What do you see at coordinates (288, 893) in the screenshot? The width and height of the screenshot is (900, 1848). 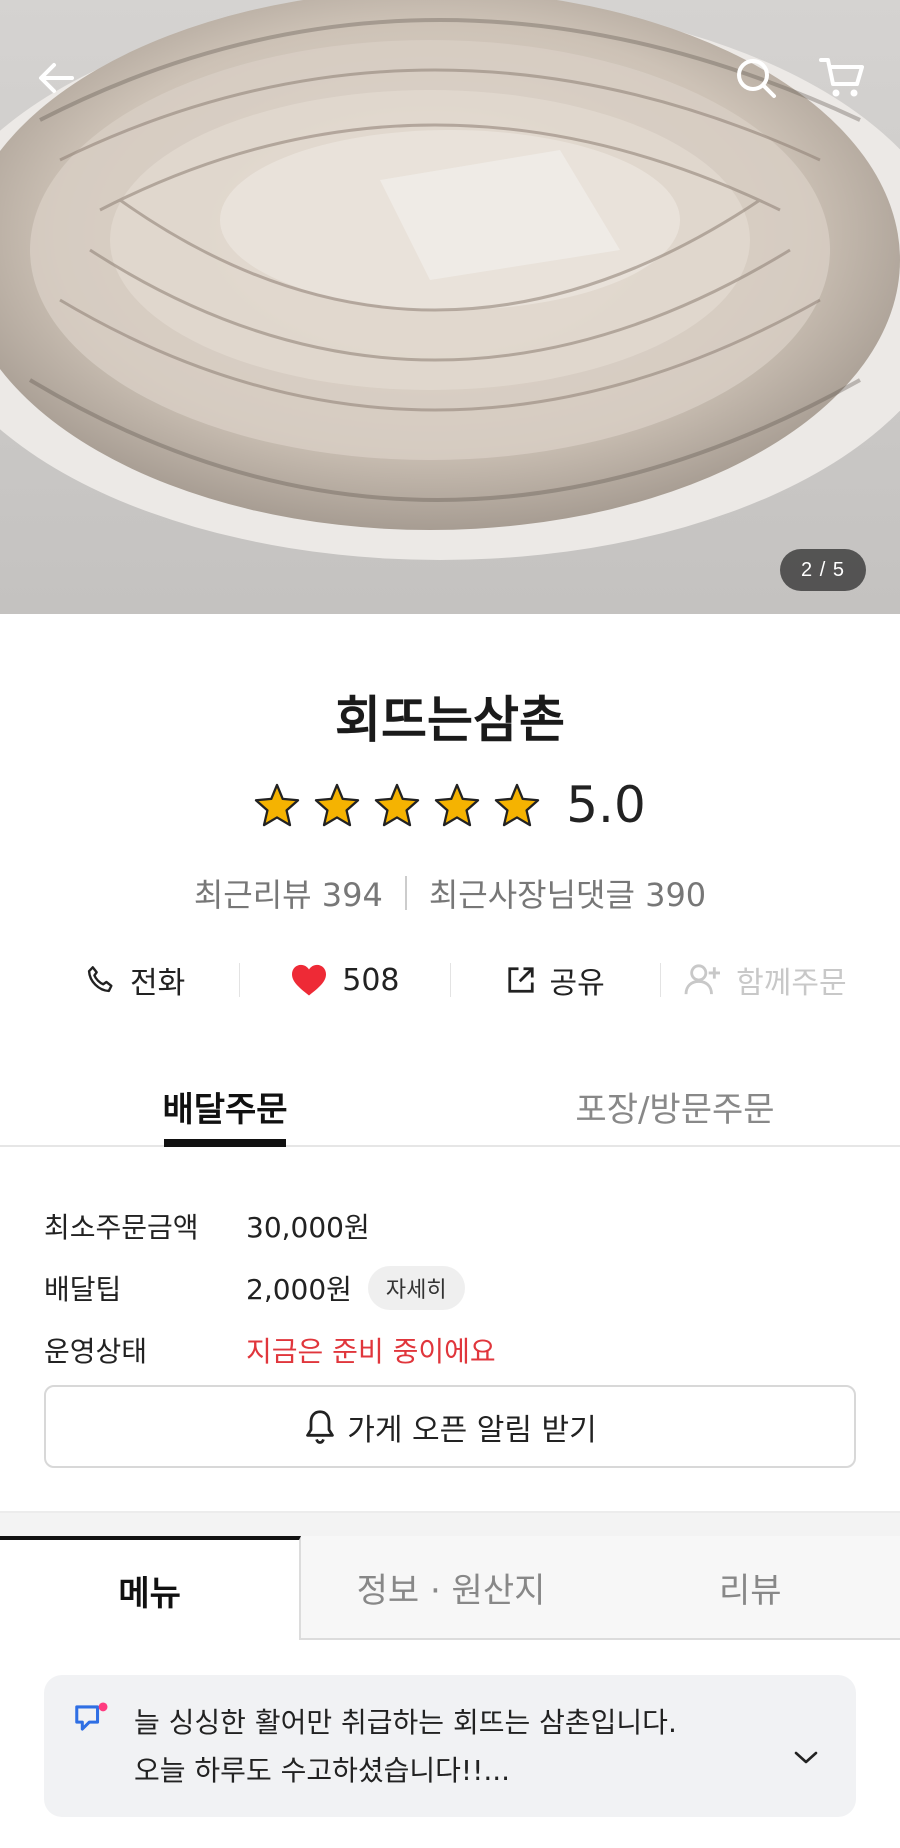 I see `recent-reviews-link: 최근리뷰 394` at bounding box center [288, 893].